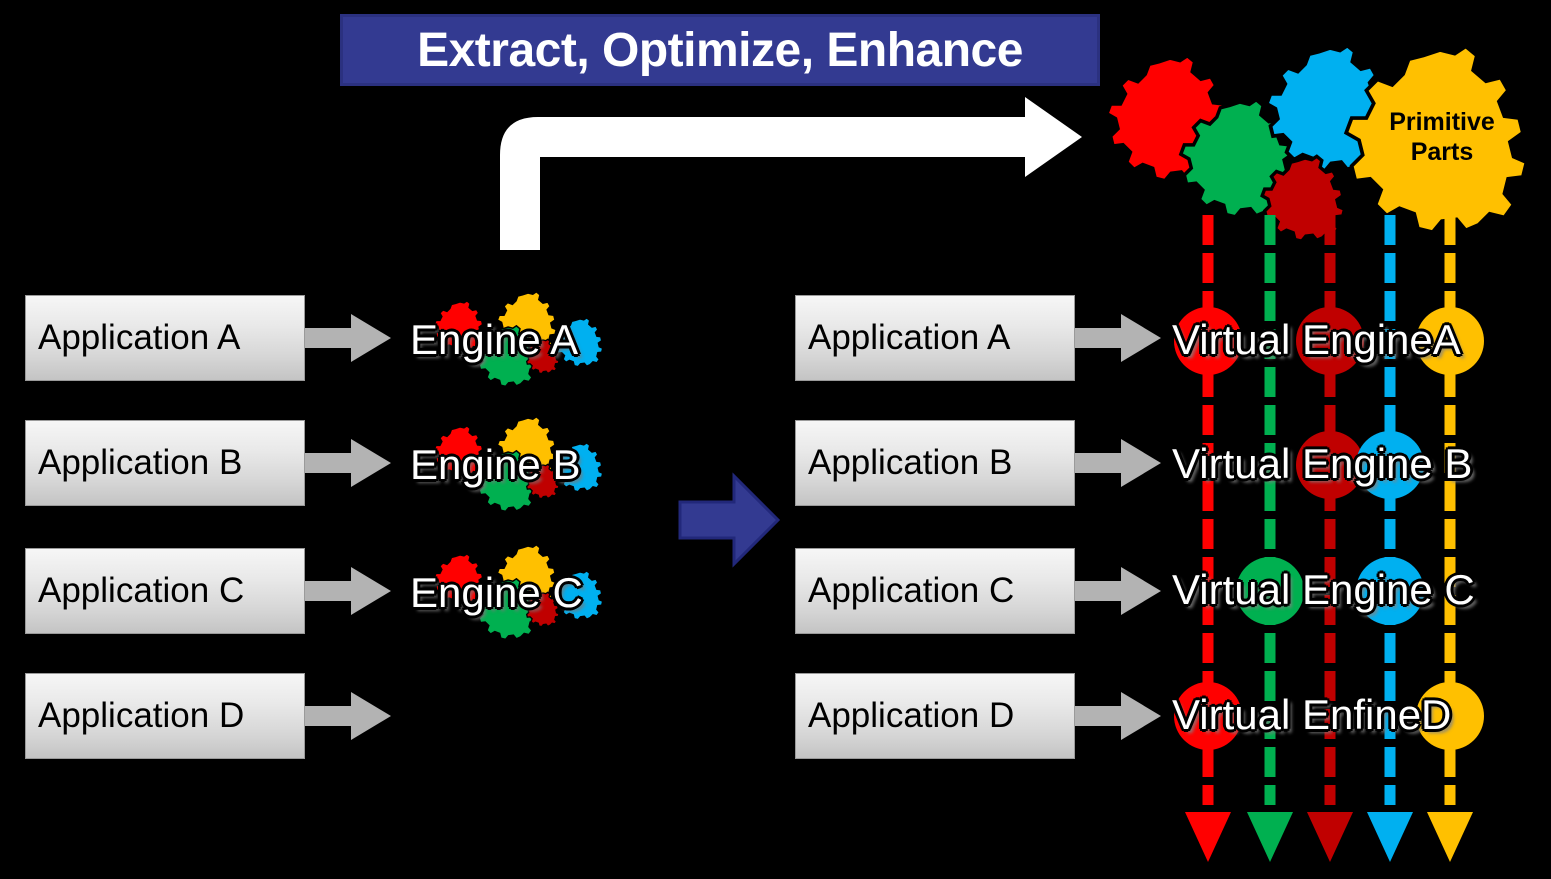 This screenshot has width=1551, height=879. I want to click on virtual-engine-label-a: Virtual EngineA, so click(1316, 339).